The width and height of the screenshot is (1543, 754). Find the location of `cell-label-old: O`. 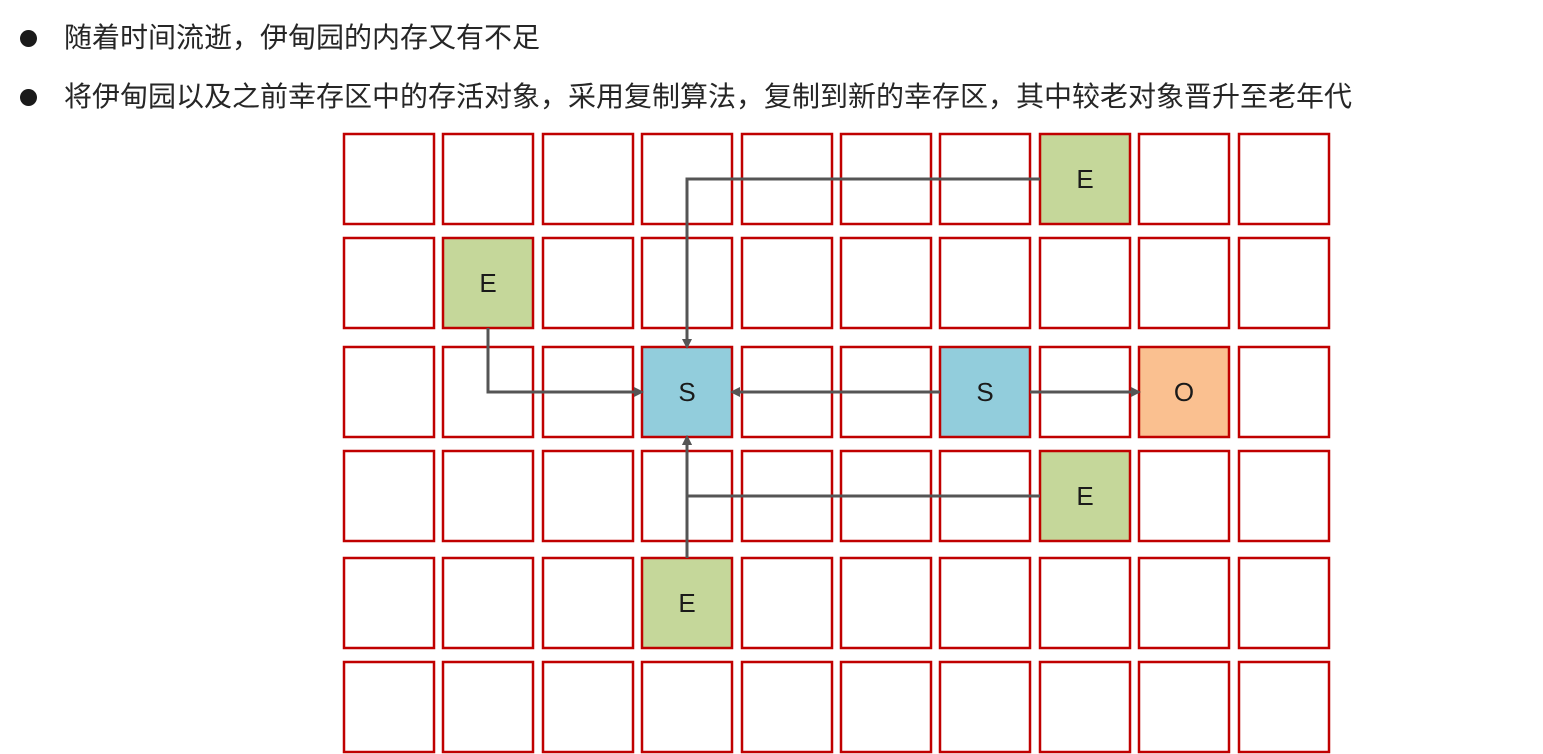

cell-label-old: O is located at coordinates (1184, 392).